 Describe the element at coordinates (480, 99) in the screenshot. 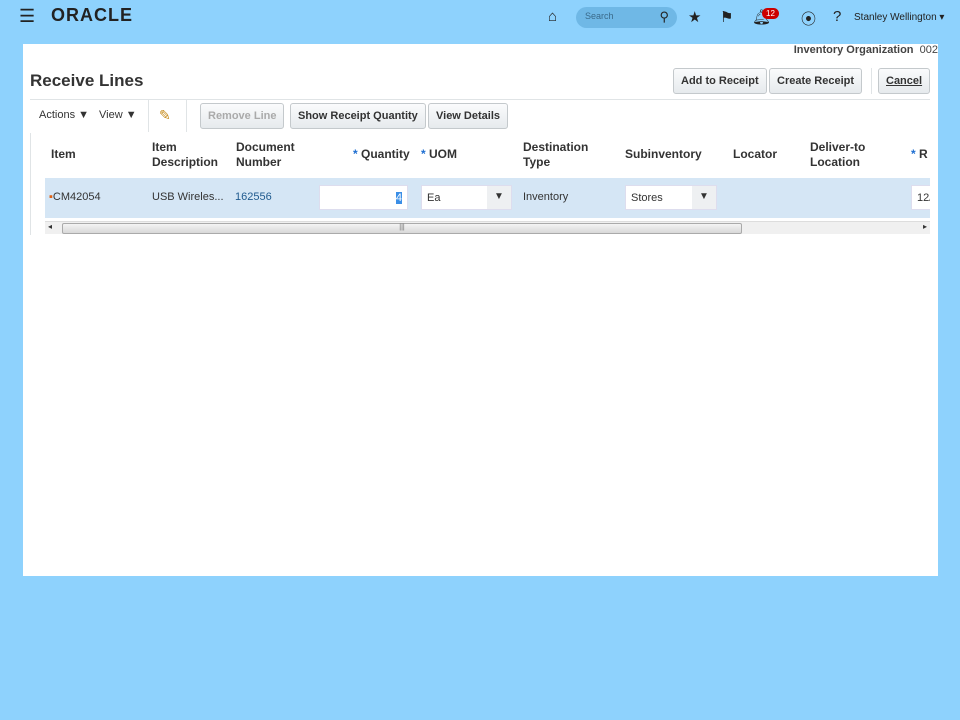

I see `divider` at that location.